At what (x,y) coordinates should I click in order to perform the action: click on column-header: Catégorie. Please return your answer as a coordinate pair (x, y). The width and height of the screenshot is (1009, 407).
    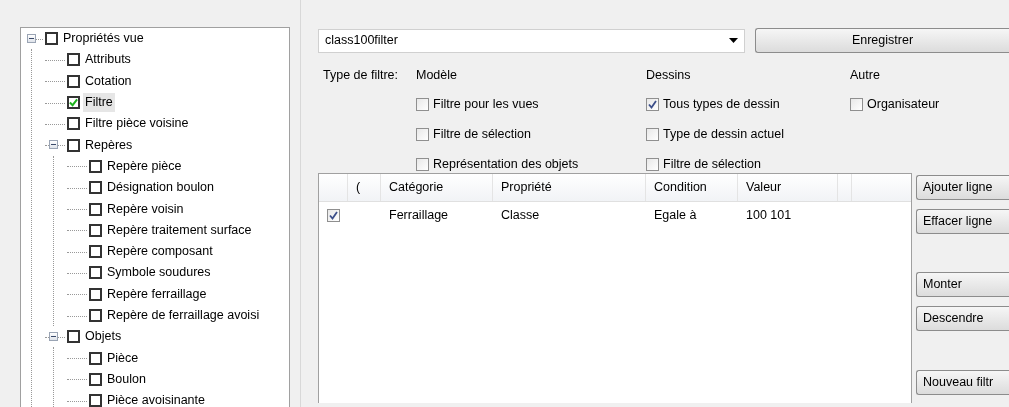
    Looking at the image, I should click on (437, 187).